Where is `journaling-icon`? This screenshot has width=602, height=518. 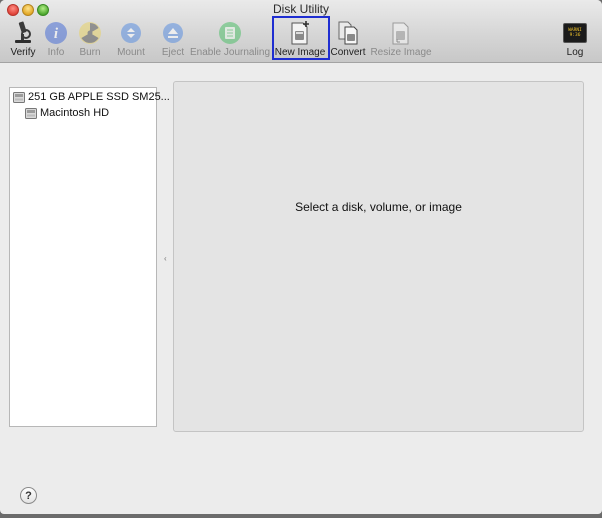
journaling-icon is located at coordinates (230, 33).